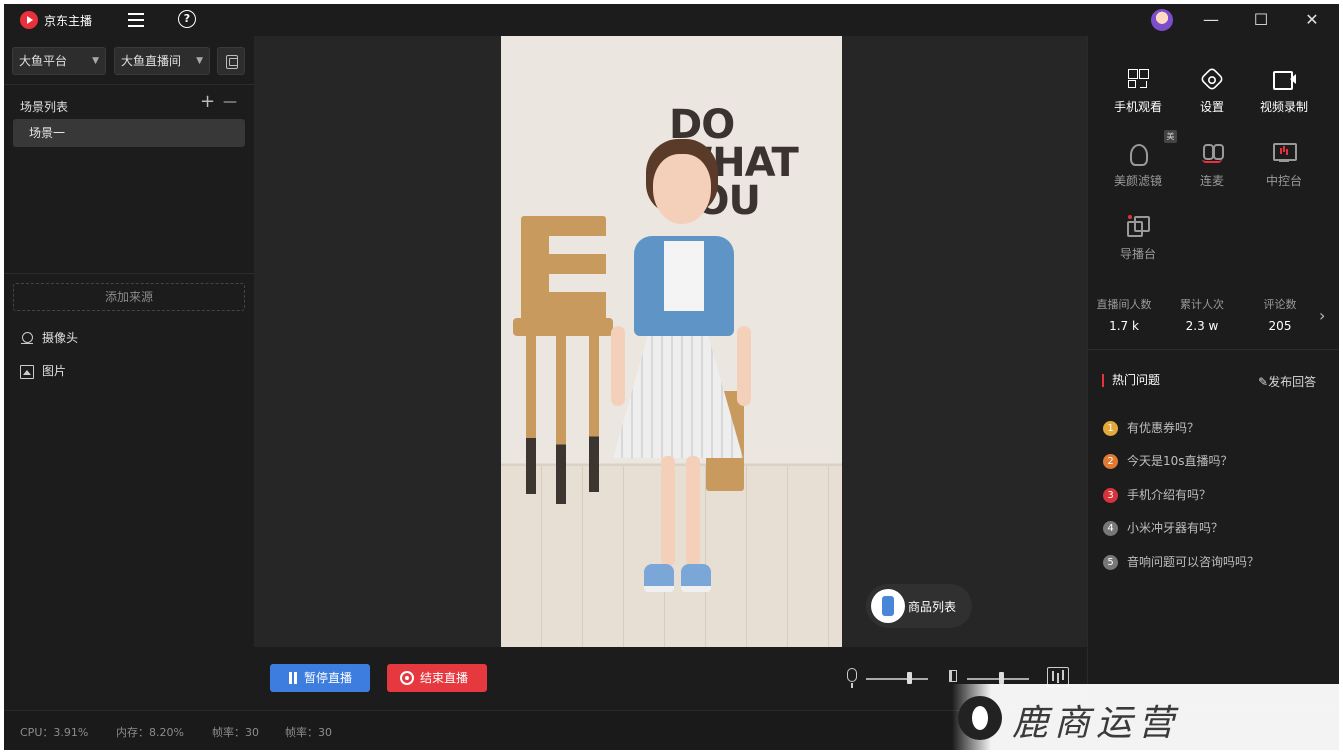 The image size is (1343, 753). What do you see at coordinates (1202, 304) in the screenshot?
I see `stat-label: 累计人次` at bounding box center [1202, 304].